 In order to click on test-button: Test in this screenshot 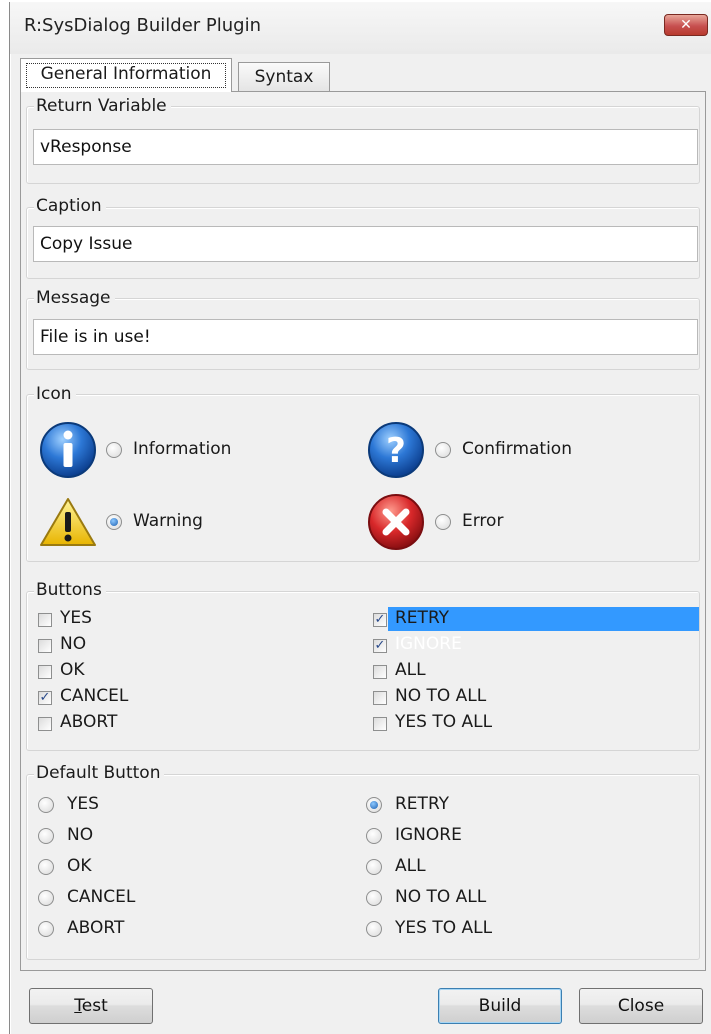, I will do `click(91, 1006)`.